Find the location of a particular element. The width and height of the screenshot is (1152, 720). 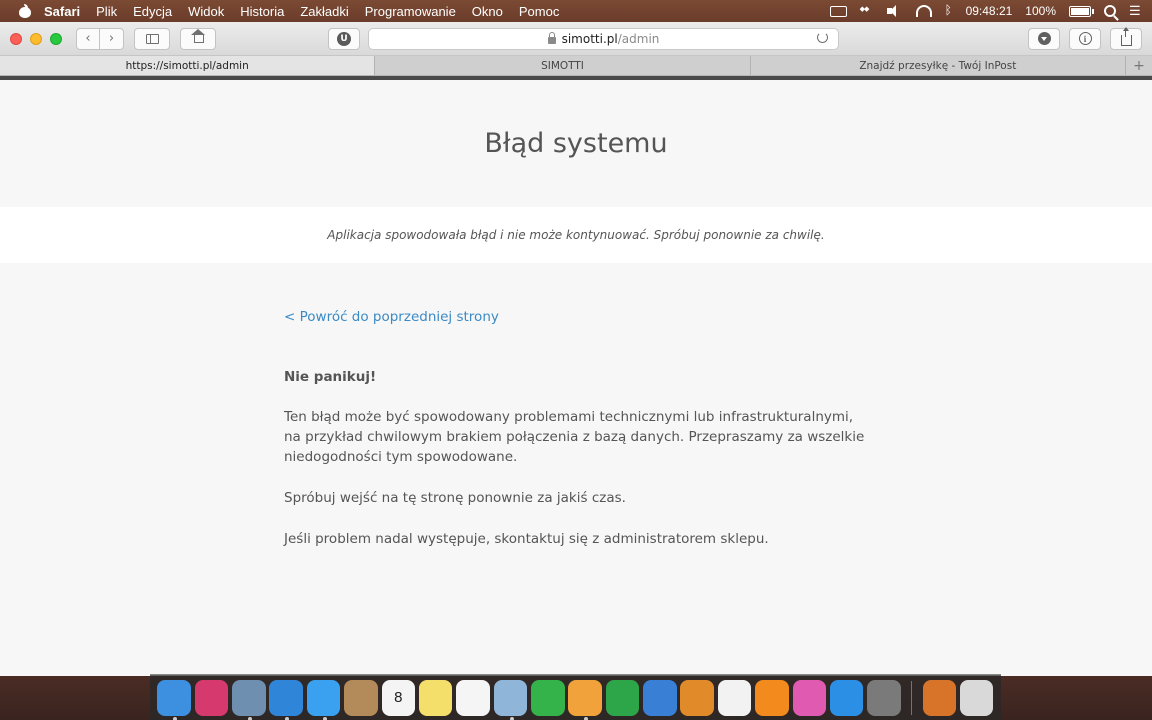

toolbar-right-buttons: i is located at coordinates (1085, 38).